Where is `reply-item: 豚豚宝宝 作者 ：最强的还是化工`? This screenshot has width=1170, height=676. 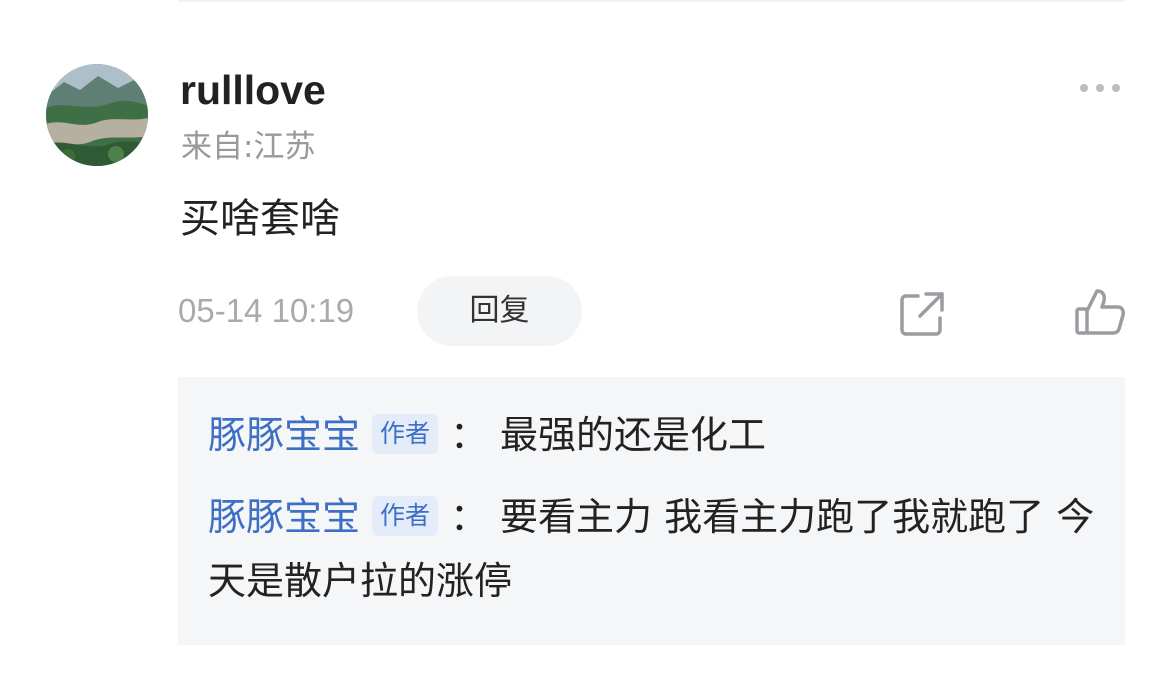
reply-item: 豚豚宝宝 作者 ：最强的还是化工 is located at coordinates (658, 435).